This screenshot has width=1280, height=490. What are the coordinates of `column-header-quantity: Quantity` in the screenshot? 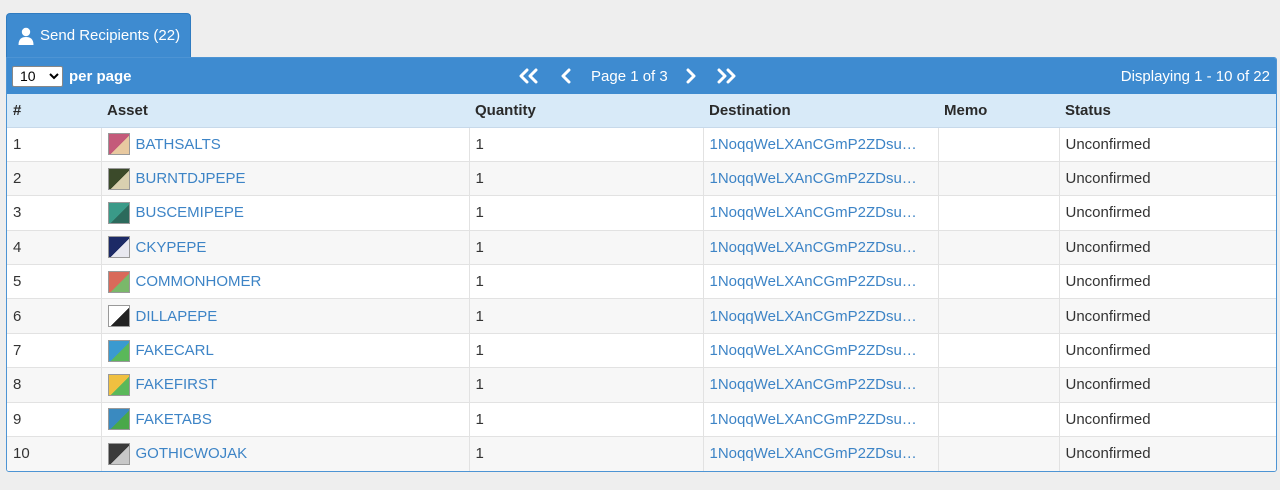 It's located at (586, 111).